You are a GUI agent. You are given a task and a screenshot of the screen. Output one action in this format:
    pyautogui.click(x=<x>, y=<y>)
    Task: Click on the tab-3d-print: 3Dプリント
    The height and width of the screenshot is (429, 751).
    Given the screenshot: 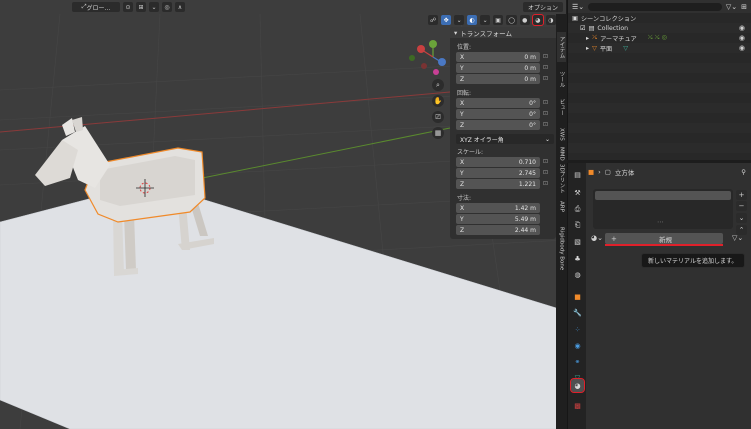 What is the action you would take?
    pyautogui.click(x=561, y=179)
    